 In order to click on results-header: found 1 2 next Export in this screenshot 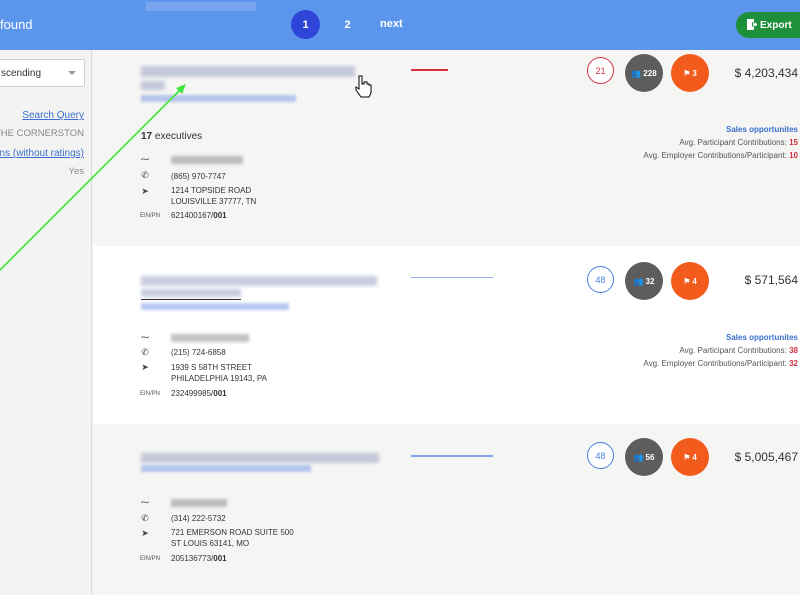, I will do `click(400, 25)`.